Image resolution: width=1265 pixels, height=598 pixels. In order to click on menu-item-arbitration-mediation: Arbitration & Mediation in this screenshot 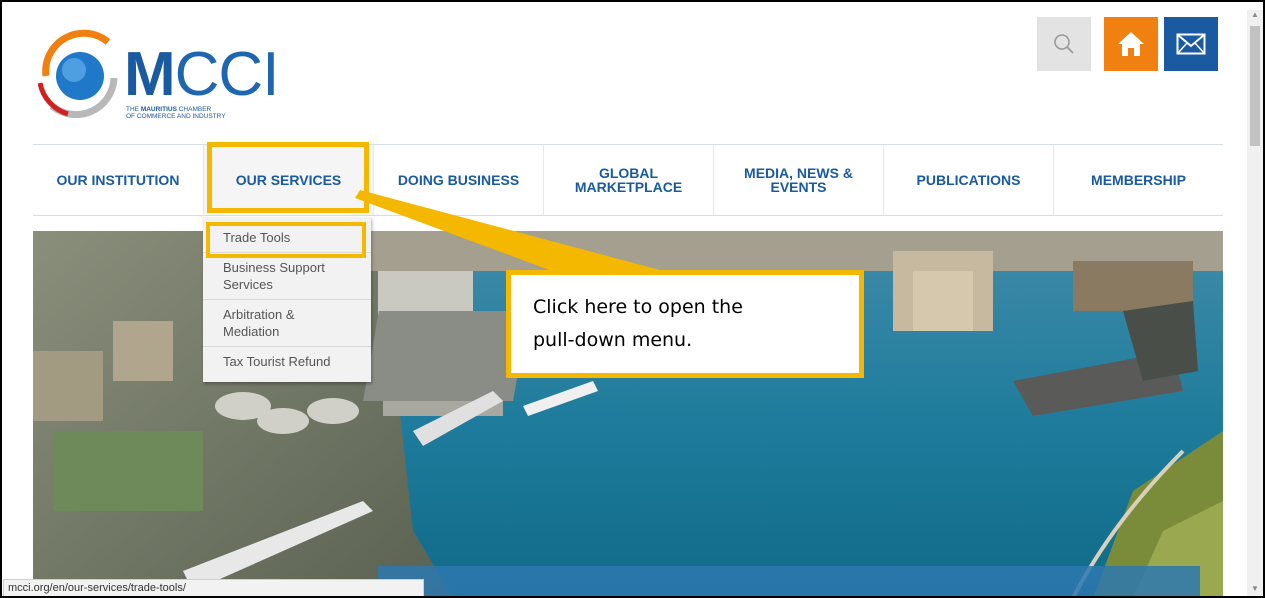, I will do `click(287, 323)`.